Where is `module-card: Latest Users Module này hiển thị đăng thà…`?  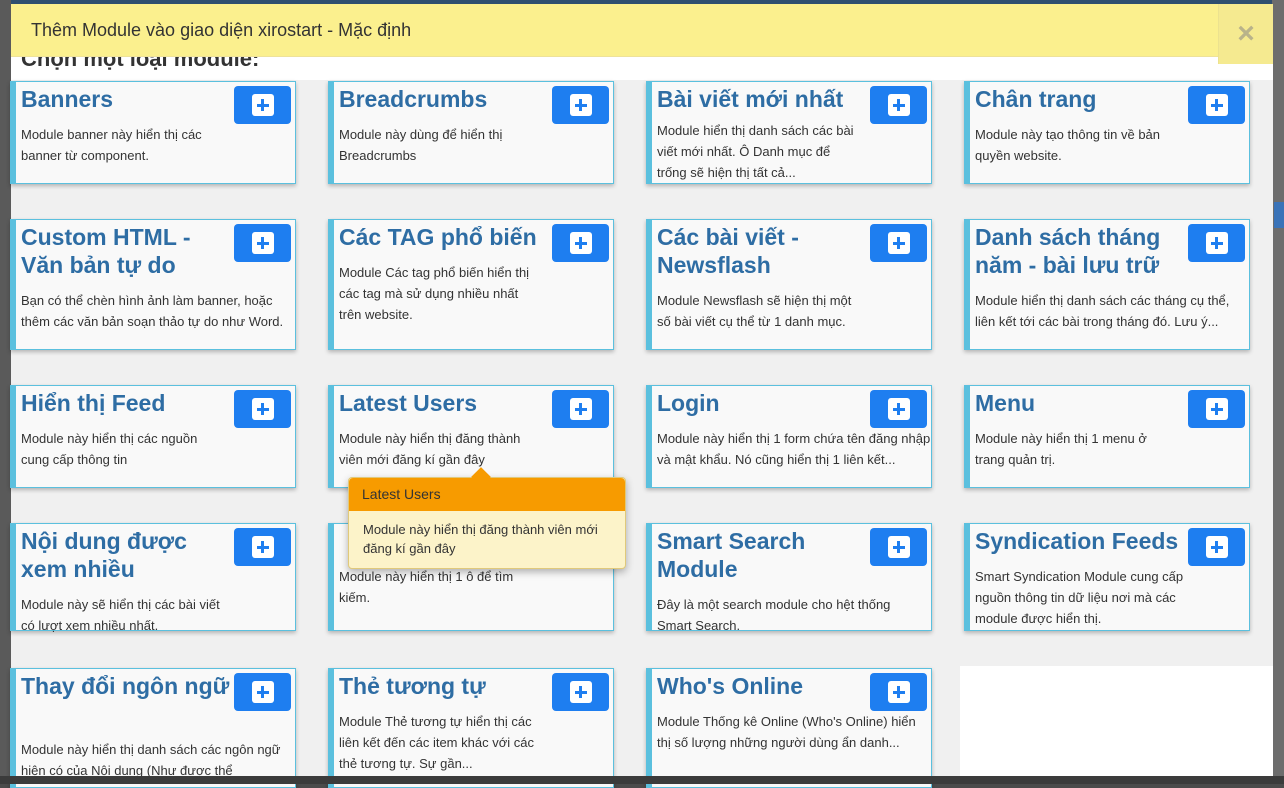
module-card: Latest Users Module này hiển thị đăng thà… is located at coordinates (471, 436).